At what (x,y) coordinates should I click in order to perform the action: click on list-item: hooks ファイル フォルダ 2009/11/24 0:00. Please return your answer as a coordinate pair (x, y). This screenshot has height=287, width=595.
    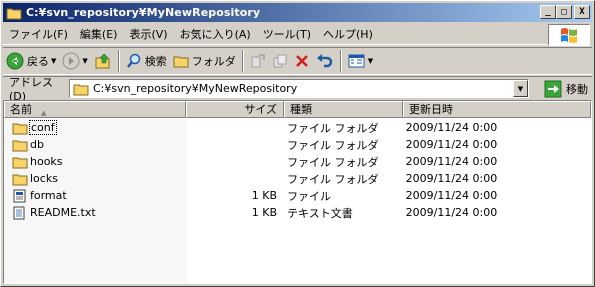
    Looking at the image, I should click on (297, 161).